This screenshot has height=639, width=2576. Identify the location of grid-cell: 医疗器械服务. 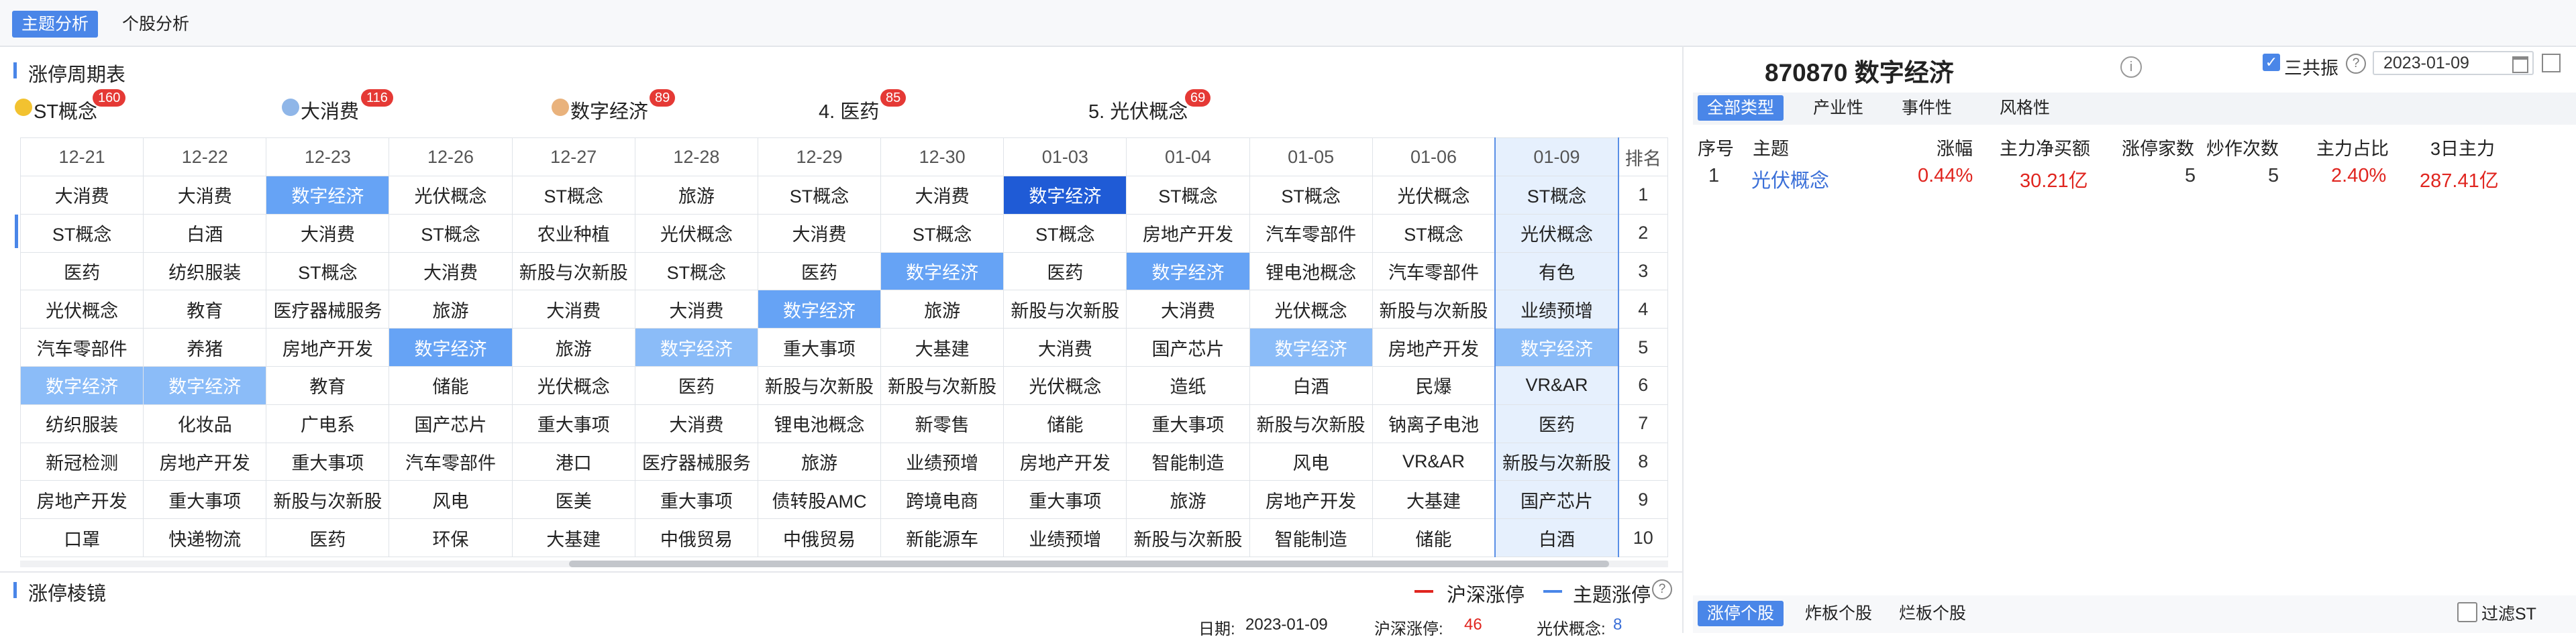
(696, 461).